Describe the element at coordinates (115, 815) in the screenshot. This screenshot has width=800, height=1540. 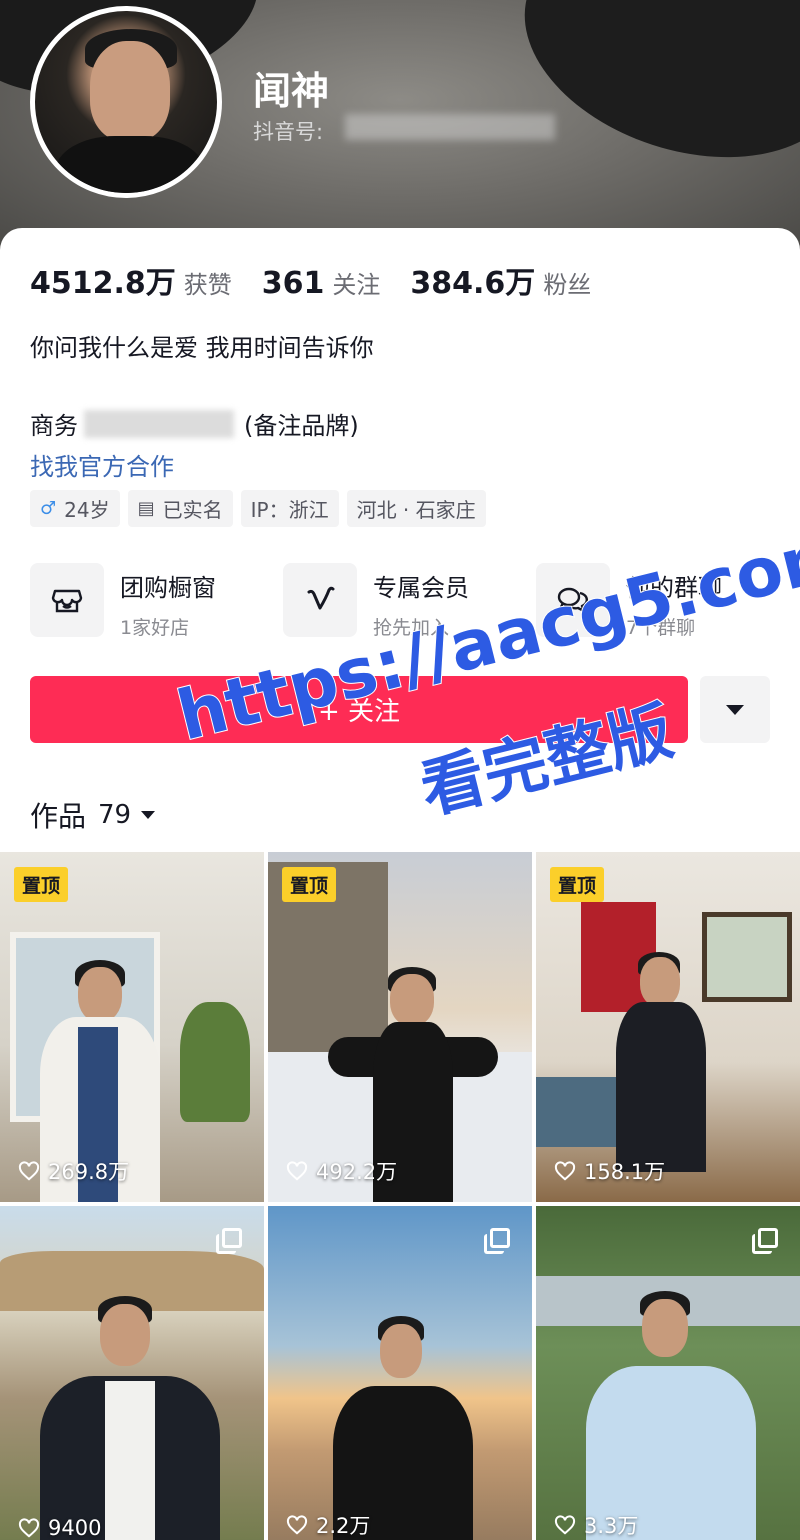
I see `works-count: 79` at that location.